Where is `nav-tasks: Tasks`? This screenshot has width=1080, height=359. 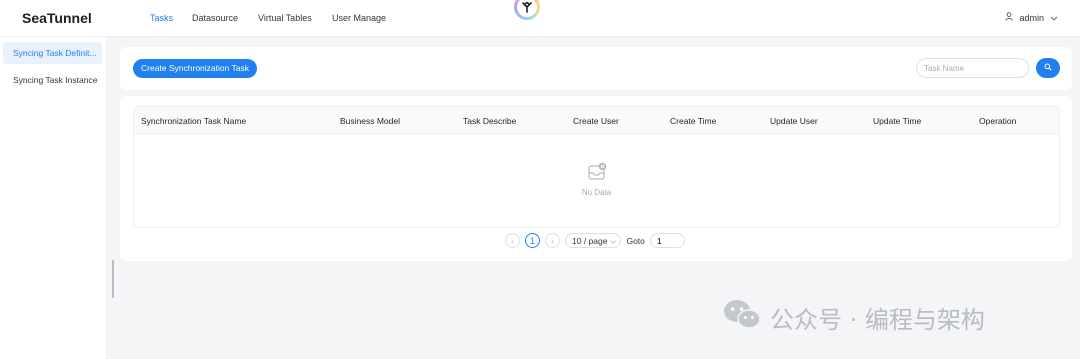 nav-tasks: Tasks is located at coordinates (161, 18).